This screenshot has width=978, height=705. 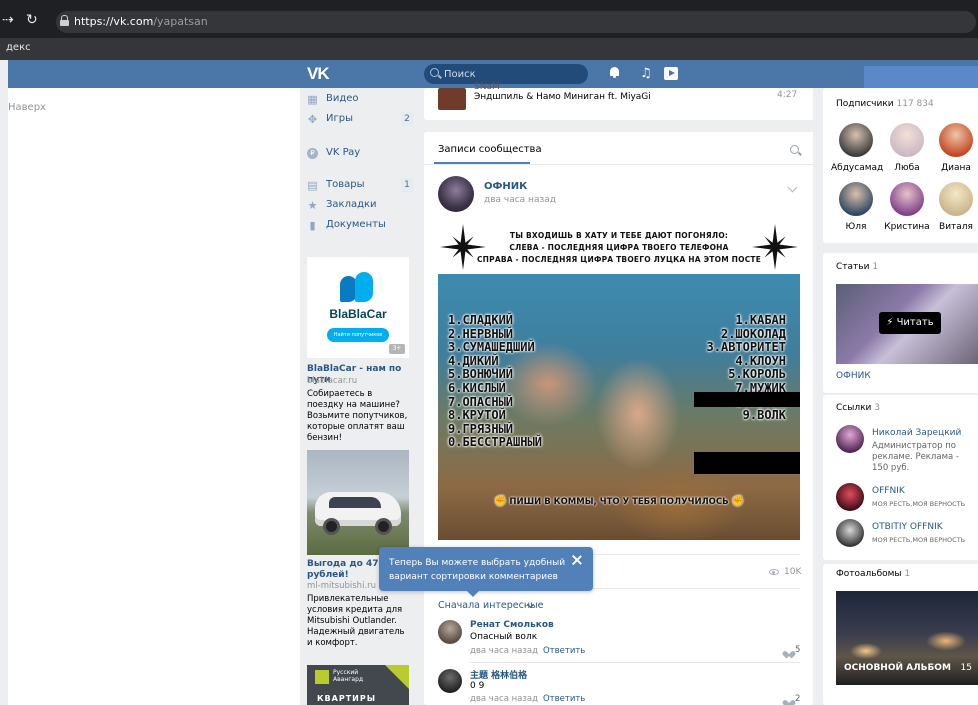 I want to click on subscriber: Люба, so click(x=907, y=148).